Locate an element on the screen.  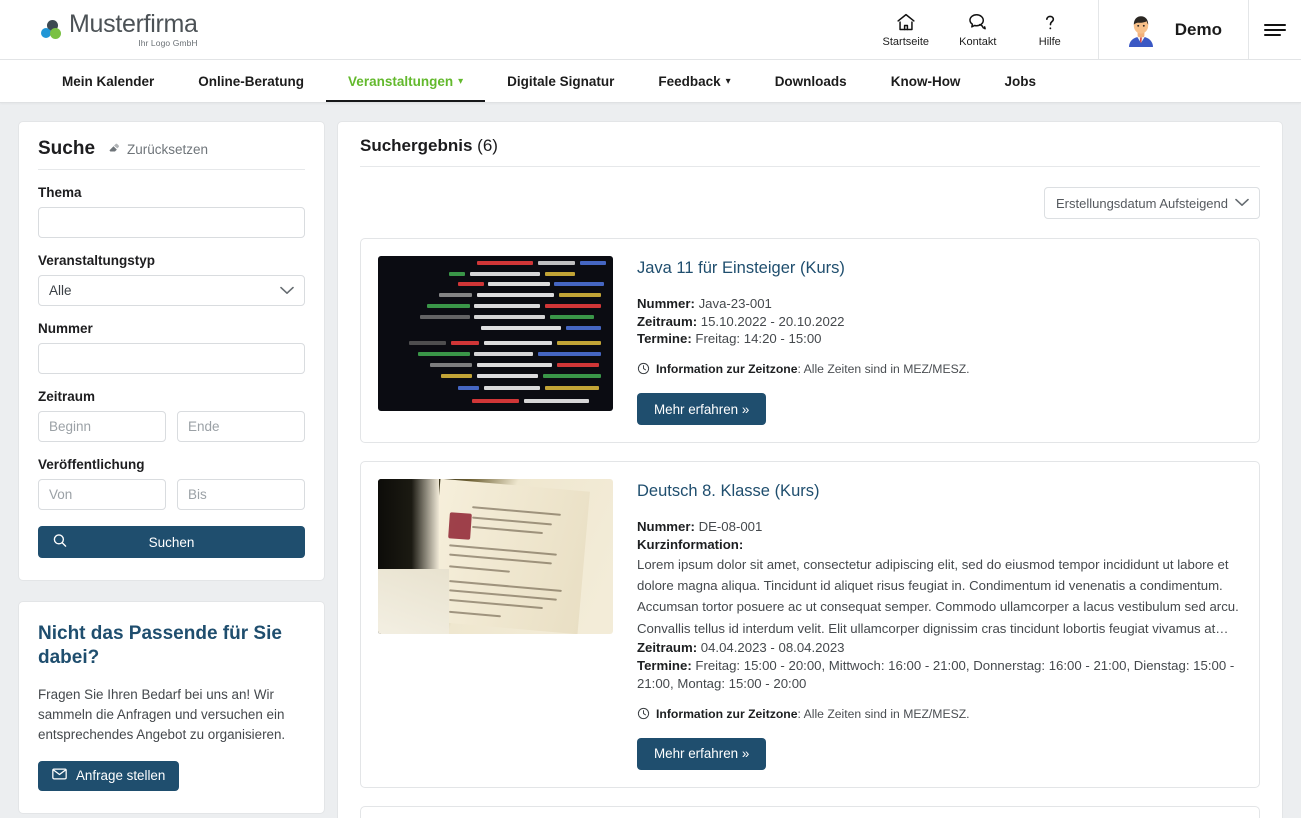
user-menu: Demo is located at coordinates (1173, 29).